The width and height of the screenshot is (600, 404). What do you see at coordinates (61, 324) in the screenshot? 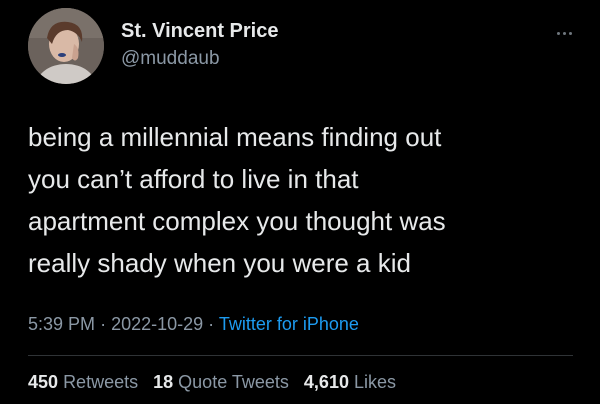
I see `tweet-time: 5:39 PM` at bounding box center [61, 324].